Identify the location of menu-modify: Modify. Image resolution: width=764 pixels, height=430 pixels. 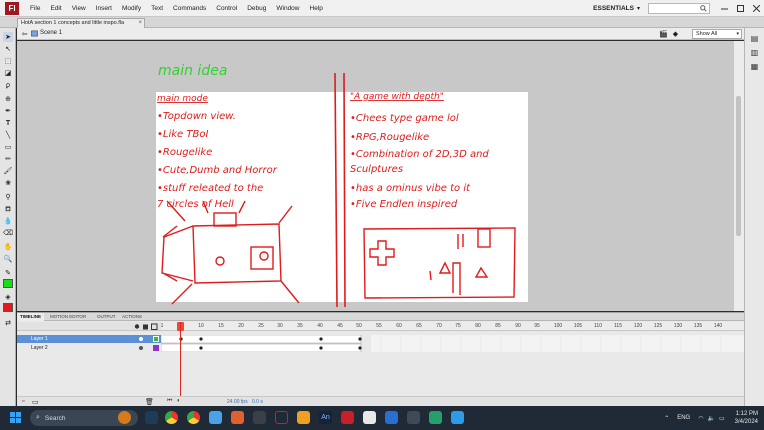
(131, 8).